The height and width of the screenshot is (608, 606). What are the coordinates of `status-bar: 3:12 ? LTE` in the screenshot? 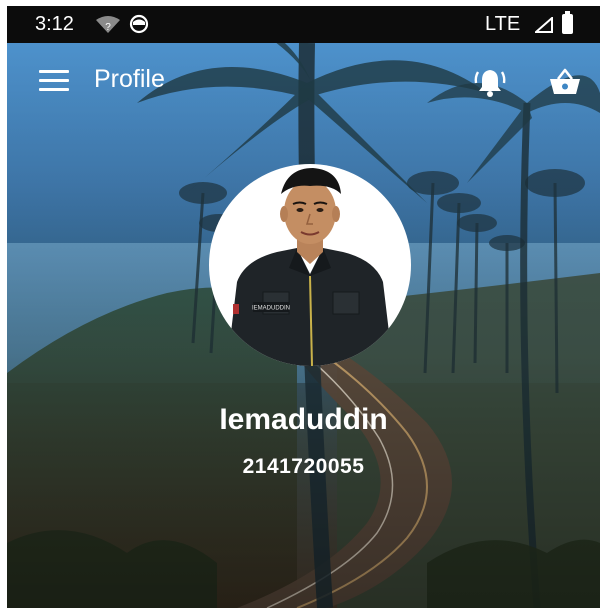 It's located at (303, 24).